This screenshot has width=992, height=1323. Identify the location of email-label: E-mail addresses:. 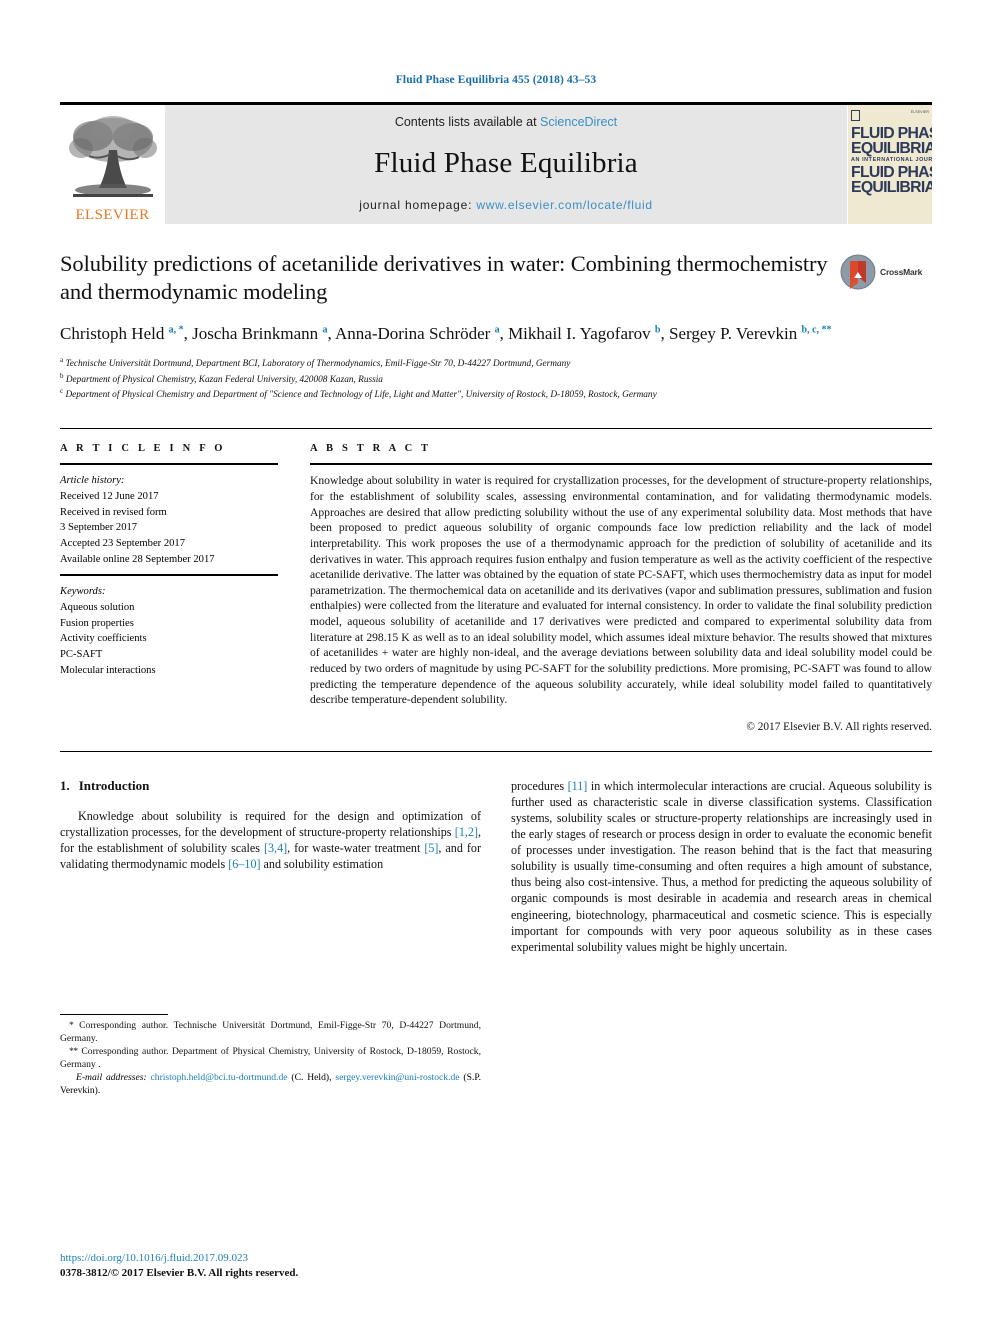
(111, 1078).